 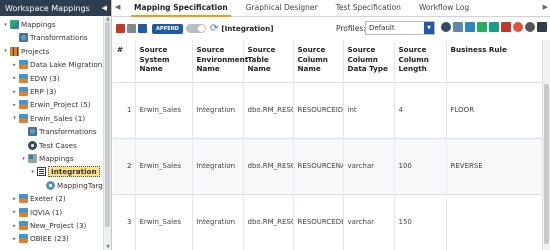 I want to click on table-cell: int, so click(x=369, y=109).